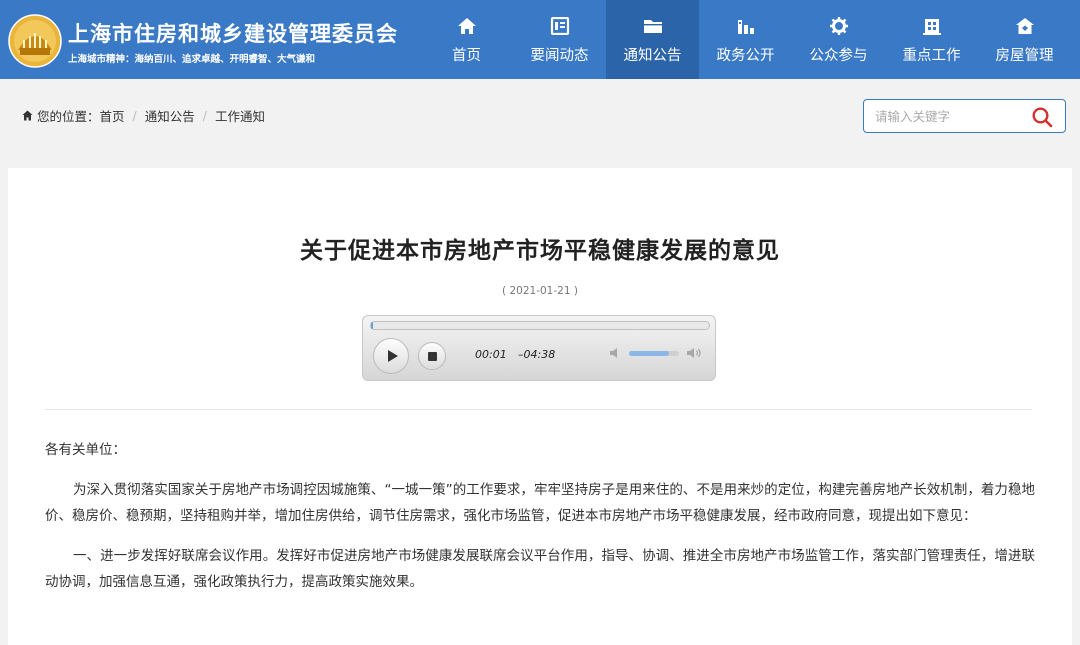  What do you see at coordinates (466, 56) in the screenshot?
I see `nav-label: 首页` at bounding box center [466, 56].